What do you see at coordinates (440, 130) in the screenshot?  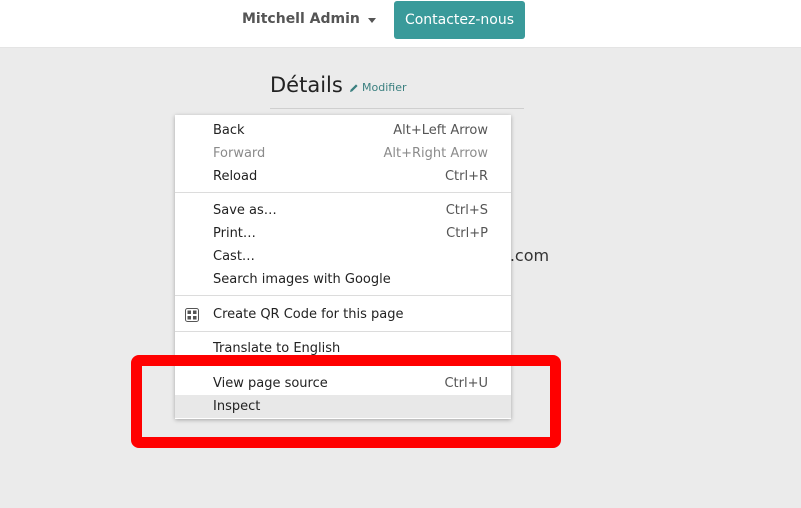 I see `menu-item-shortcut: Alt+Left Arrow` at bounding box center [440, 130].